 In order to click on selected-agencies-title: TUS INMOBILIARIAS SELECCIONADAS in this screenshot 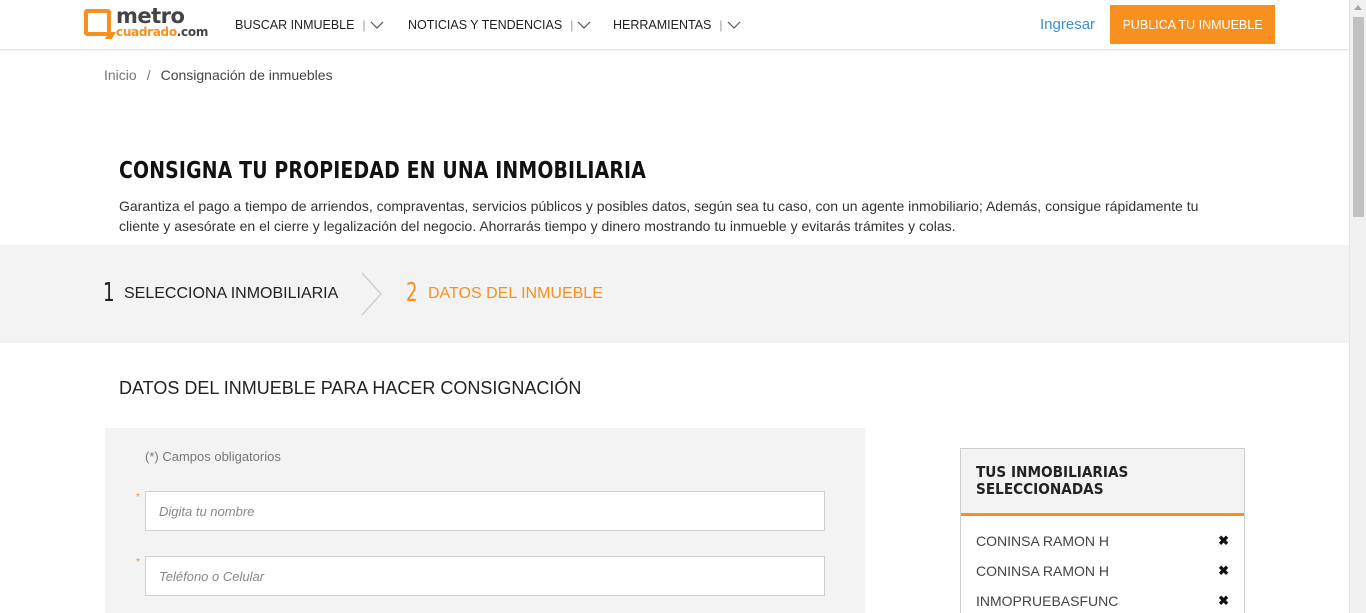, I will do `click(1102, 482)`.